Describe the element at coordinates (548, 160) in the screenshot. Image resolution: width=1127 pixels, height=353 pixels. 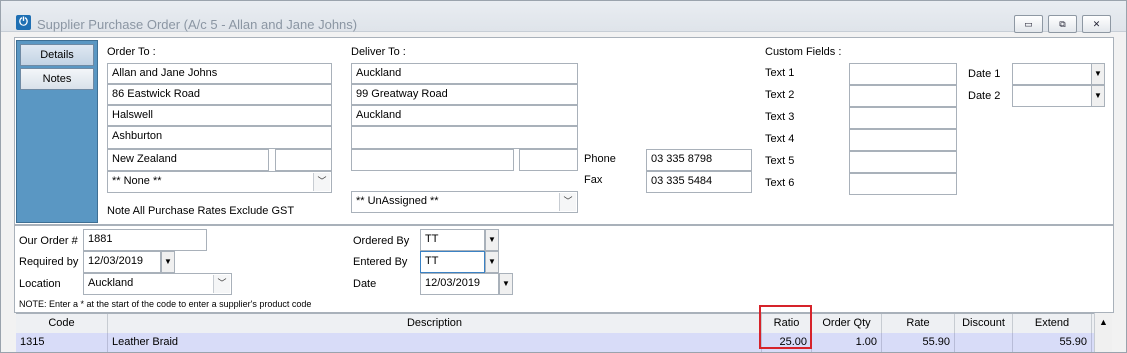
I see `deliver-to-postcode` at that location.